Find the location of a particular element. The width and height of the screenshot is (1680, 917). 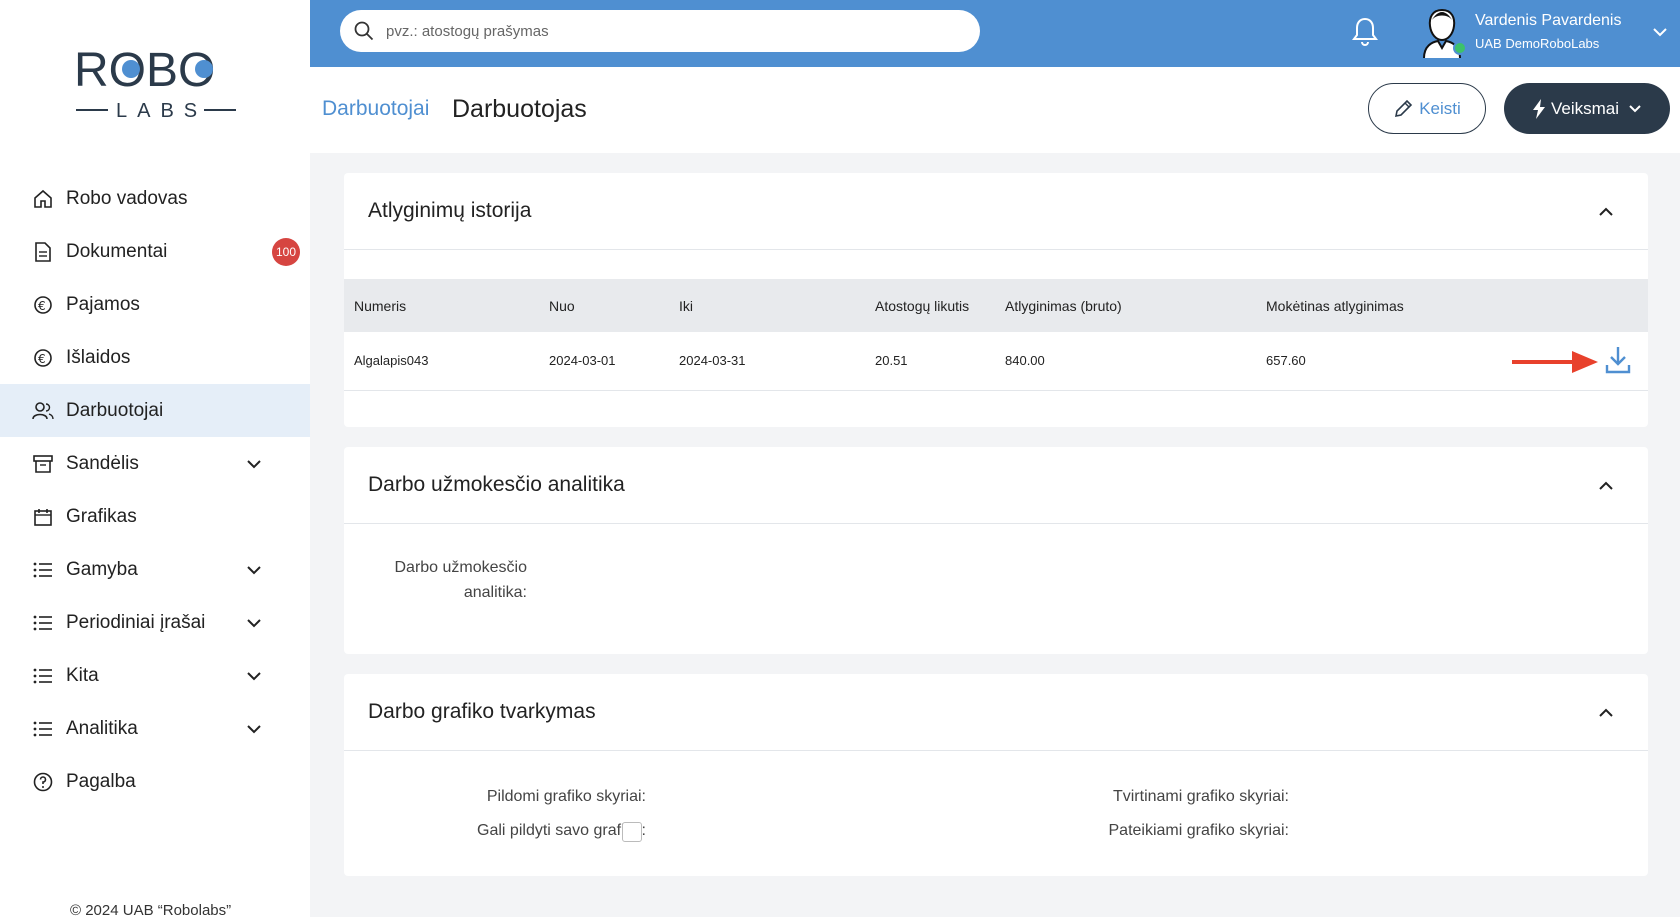

sidebar-item-darbuotojai: Darbuotojai is located at coordinates (155, 410).